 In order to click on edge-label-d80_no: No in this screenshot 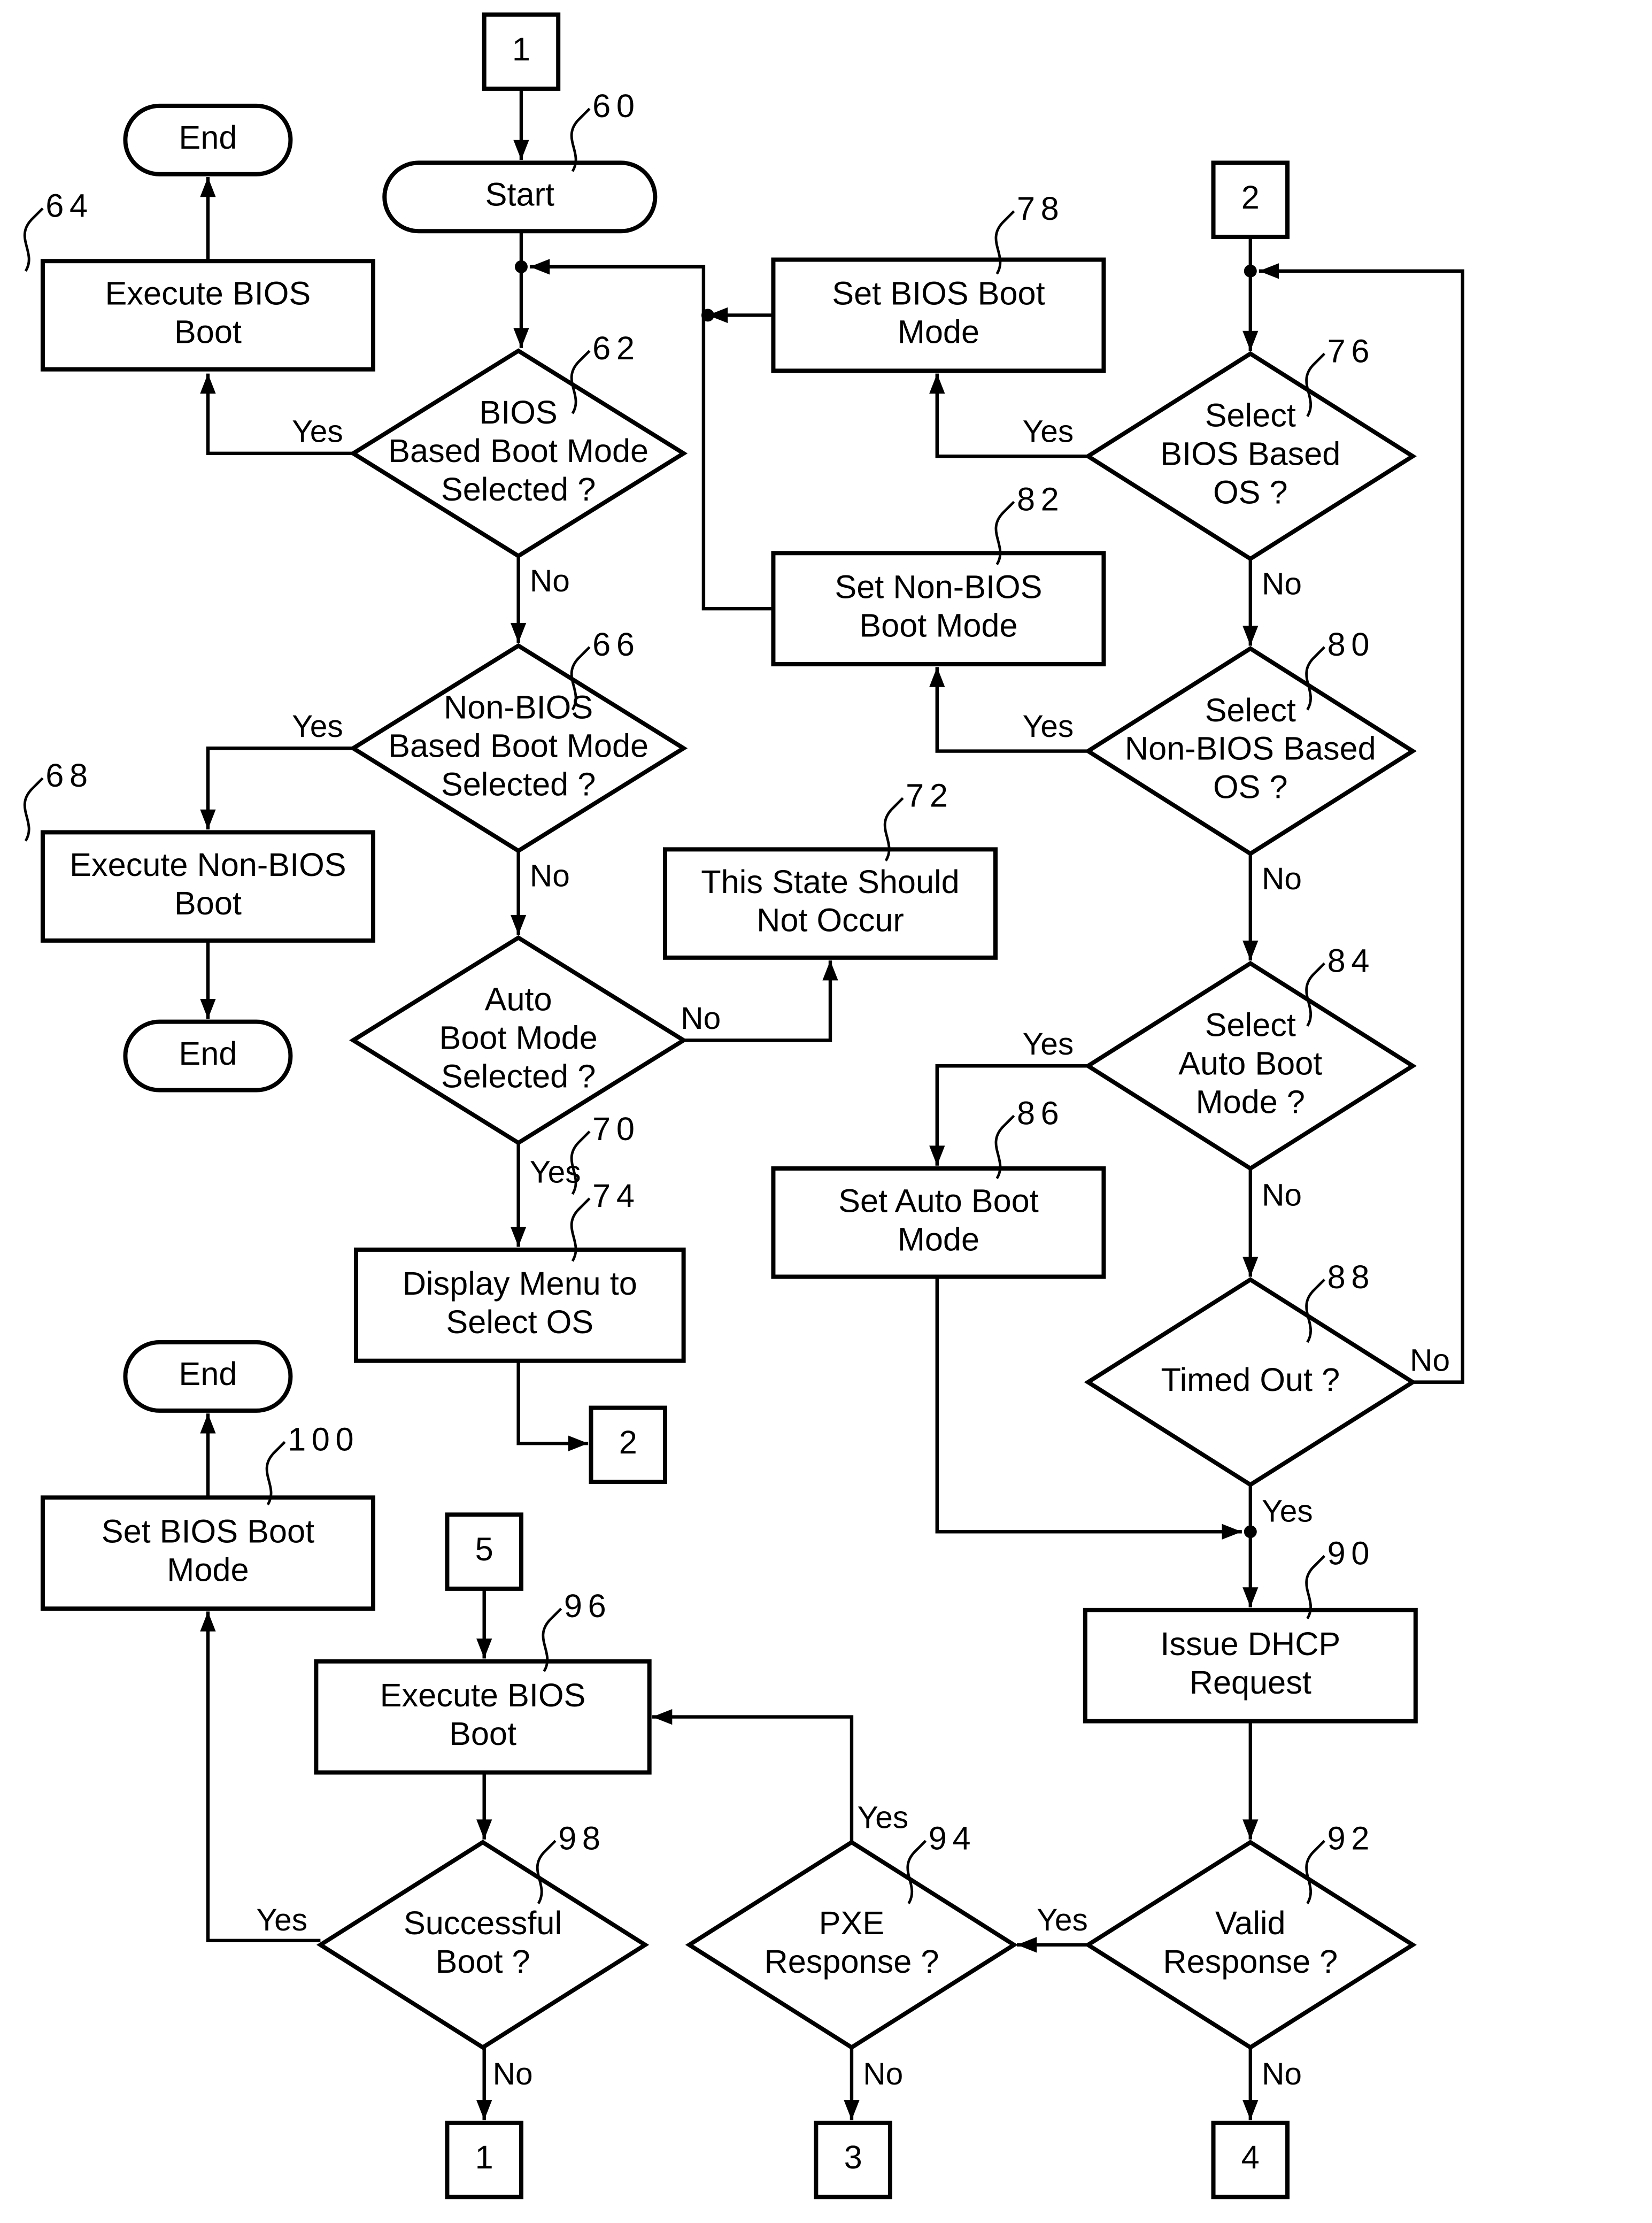, I will do `click(1282, 879)`.